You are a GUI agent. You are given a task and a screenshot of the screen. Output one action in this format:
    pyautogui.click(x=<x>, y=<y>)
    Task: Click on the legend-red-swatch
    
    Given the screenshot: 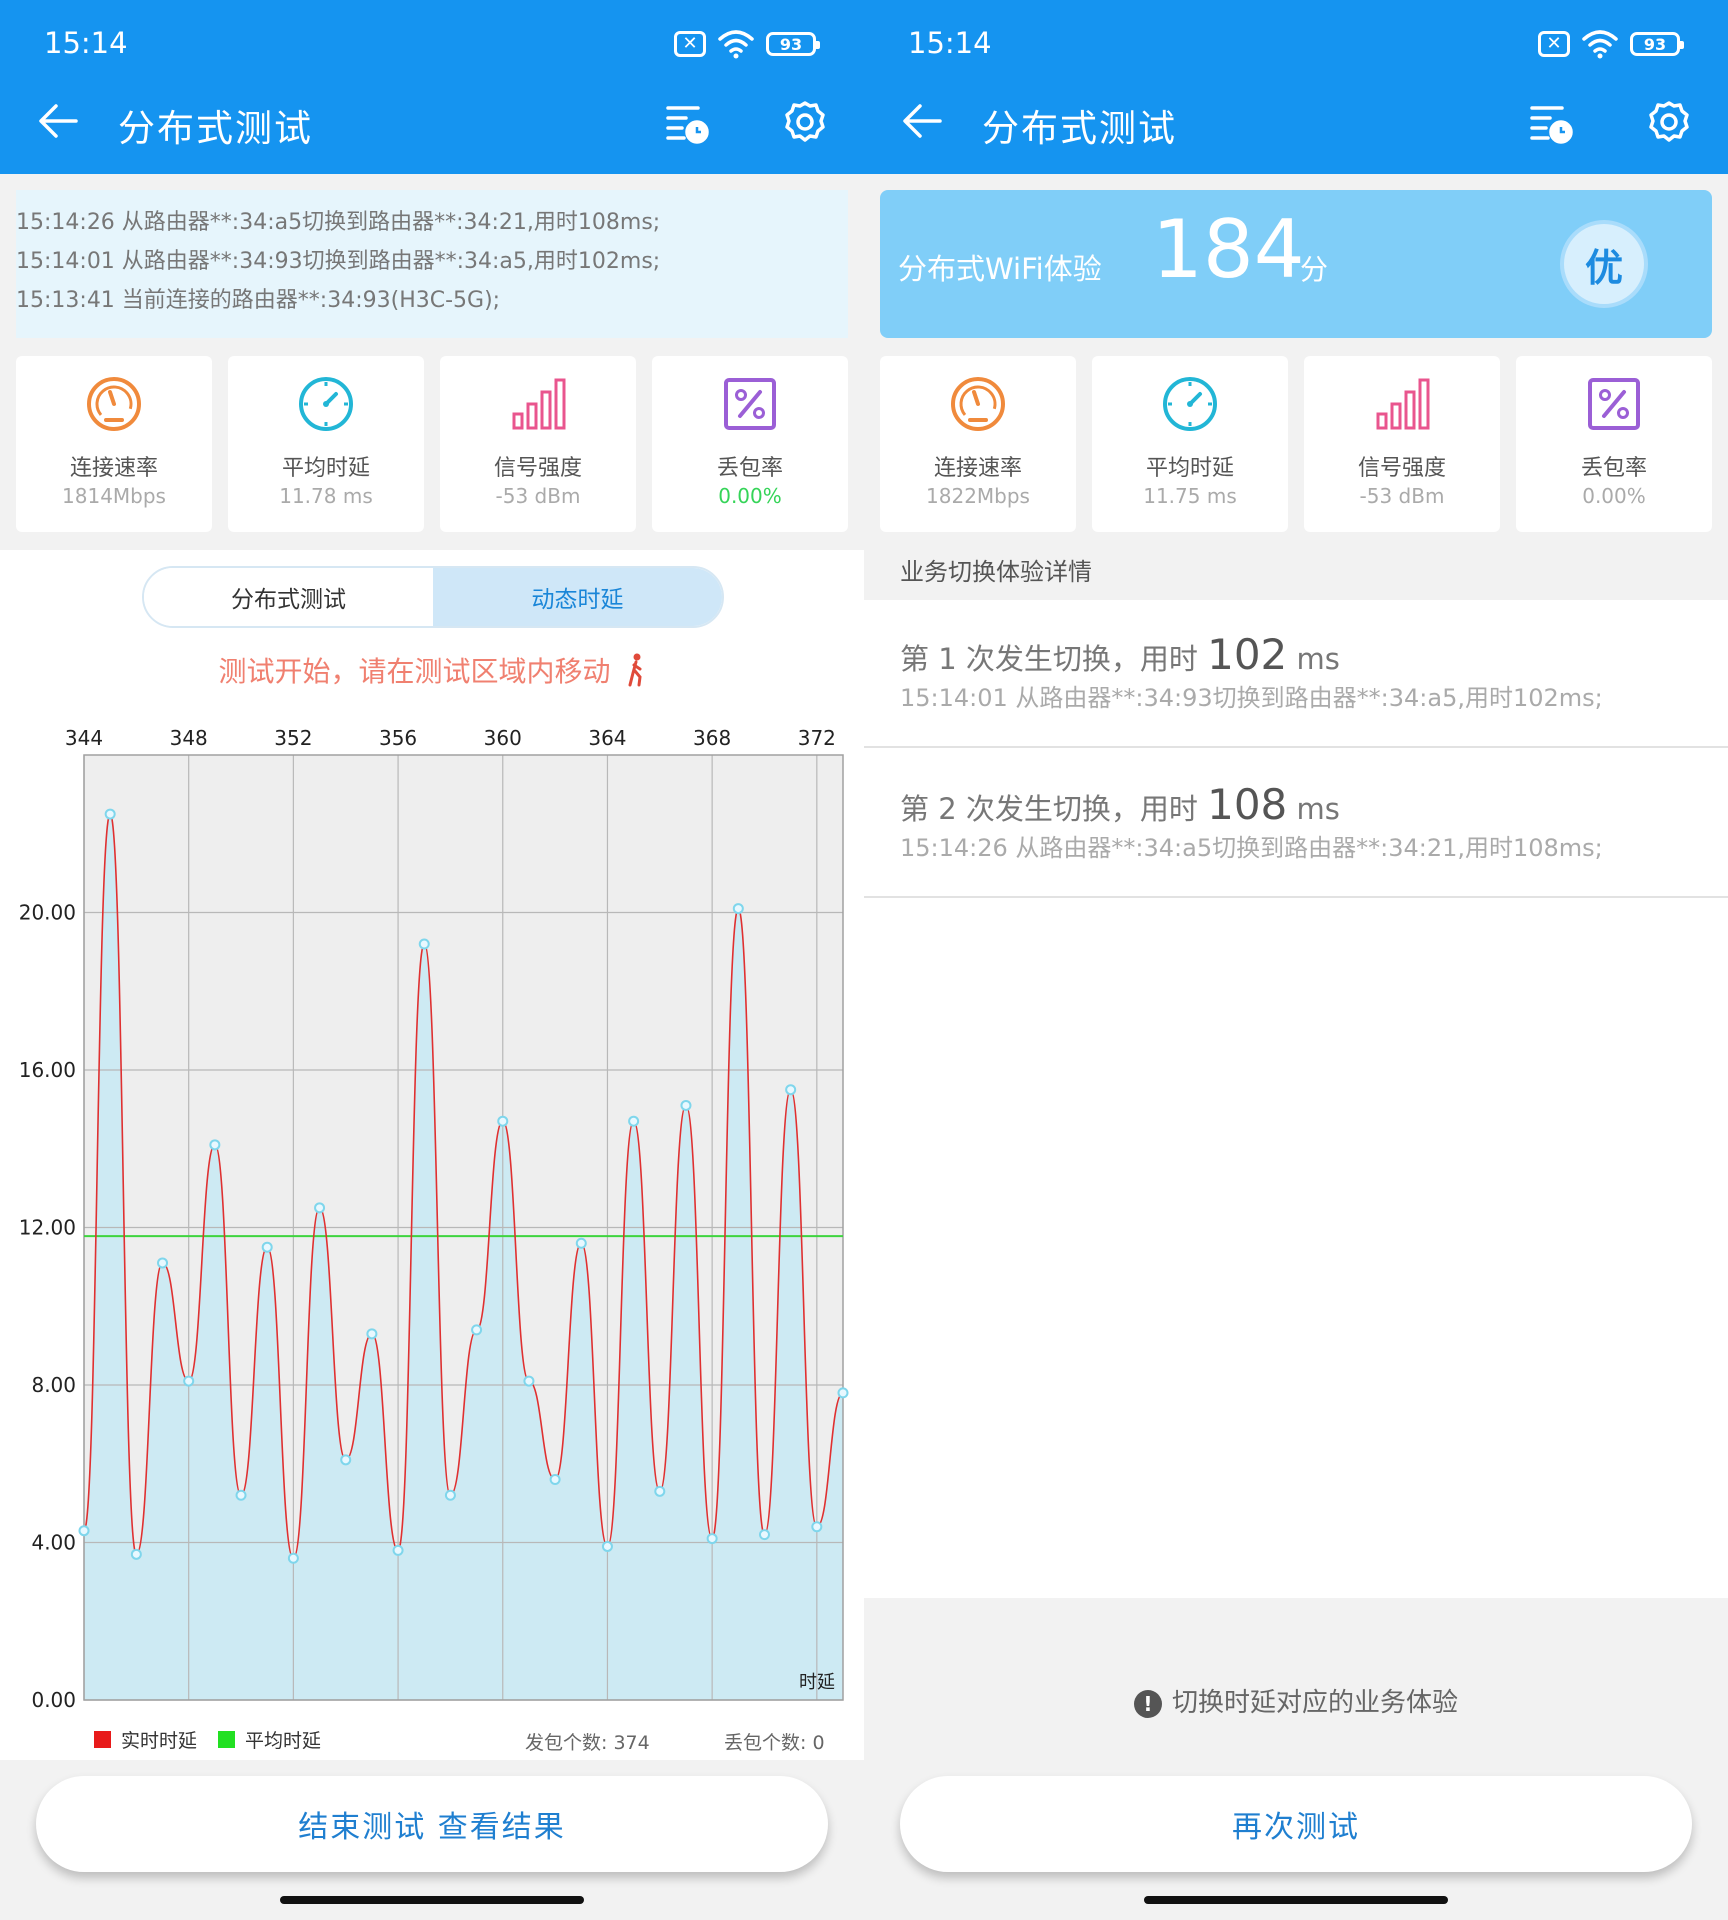 What is the action you would take?
    pyautogui.click(x=102, y=1739)
    